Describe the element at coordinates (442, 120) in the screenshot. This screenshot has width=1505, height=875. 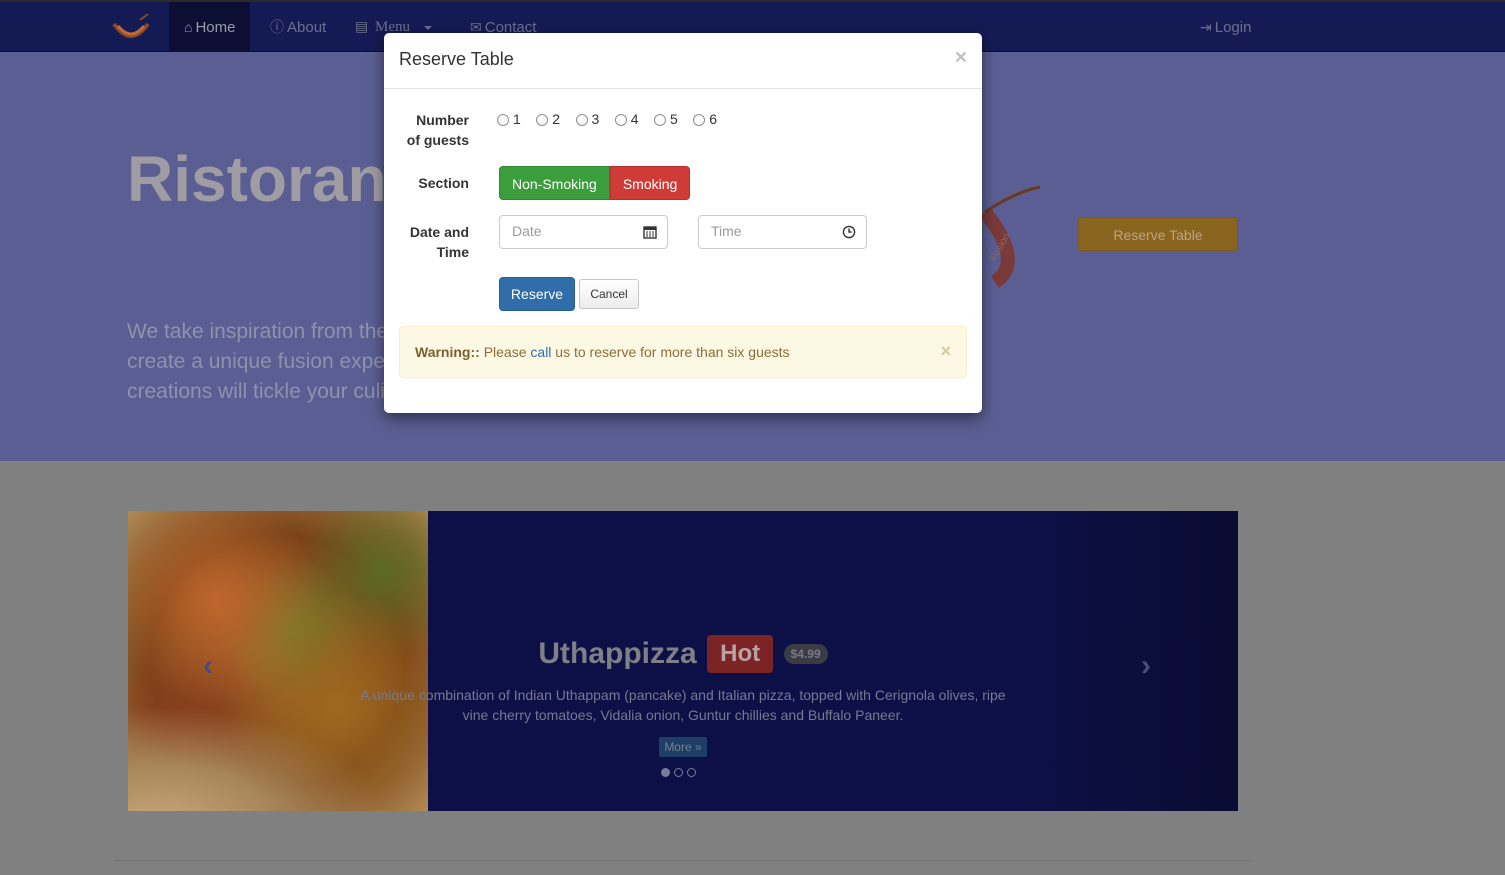
I see `guests-label-line1: Number` at that location.